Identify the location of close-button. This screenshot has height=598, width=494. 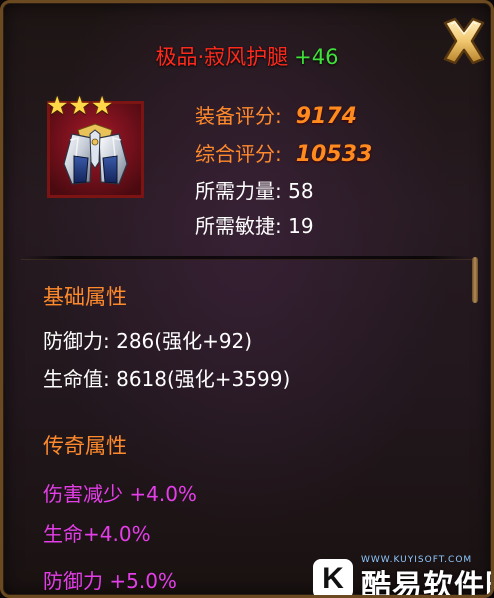
(464, 41).